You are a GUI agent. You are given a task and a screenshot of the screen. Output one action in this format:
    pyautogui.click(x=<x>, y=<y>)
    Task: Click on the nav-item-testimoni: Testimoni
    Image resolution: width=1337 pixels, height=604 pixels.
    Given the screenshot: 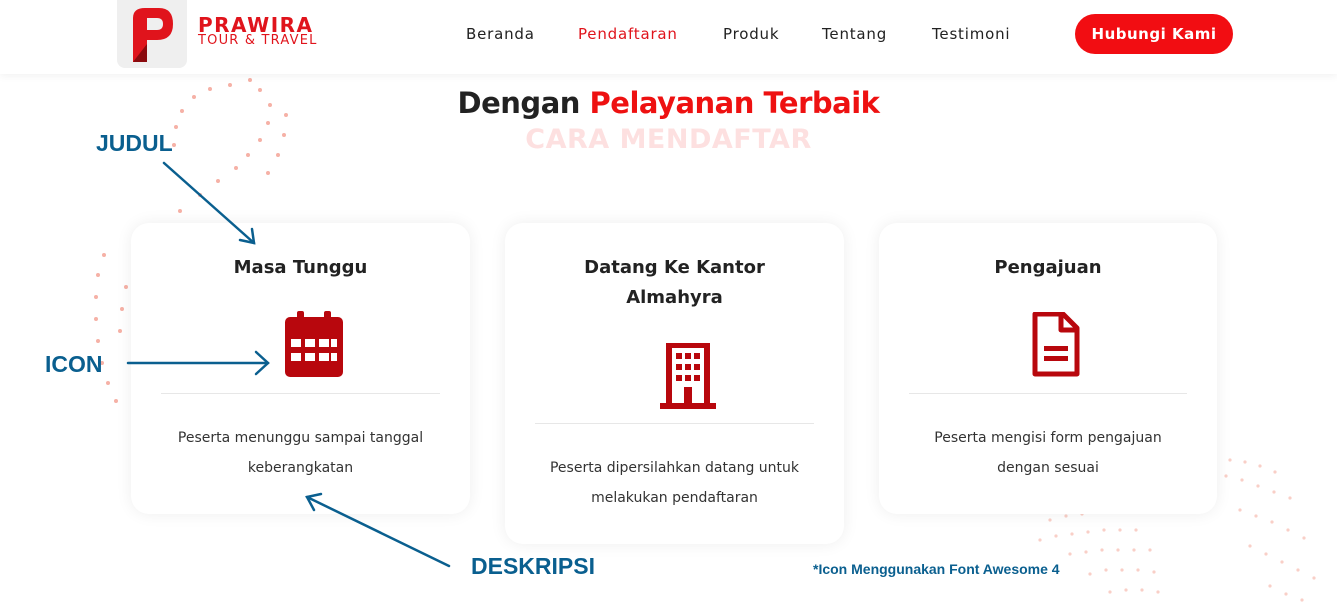 What is the action you would take?
    pyautogui.click(x=971, y=34)
    